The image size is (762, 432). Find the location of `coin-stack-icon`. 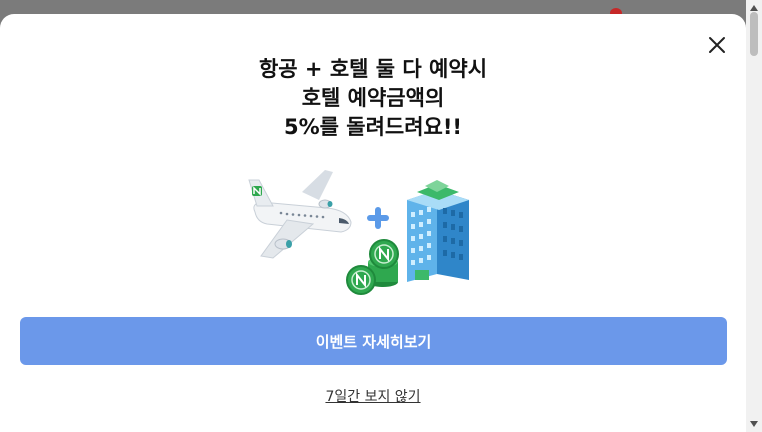

coin-stack-icon is located at coordinates (372, 267).